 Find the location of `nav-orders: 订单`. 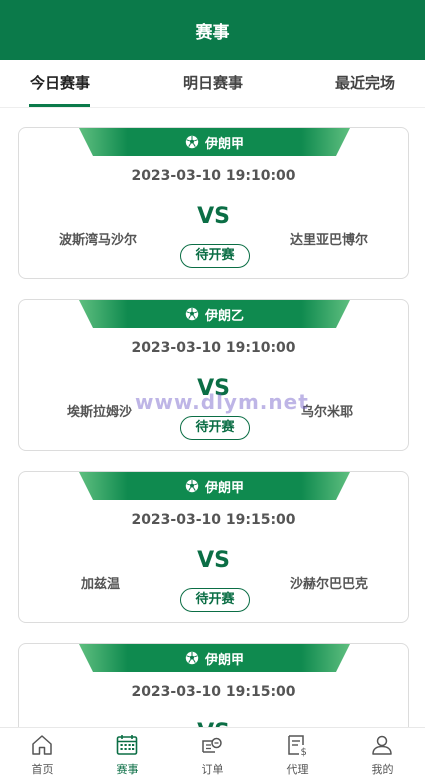

nav-orders: 订单 is located at coordinates (212, 752).